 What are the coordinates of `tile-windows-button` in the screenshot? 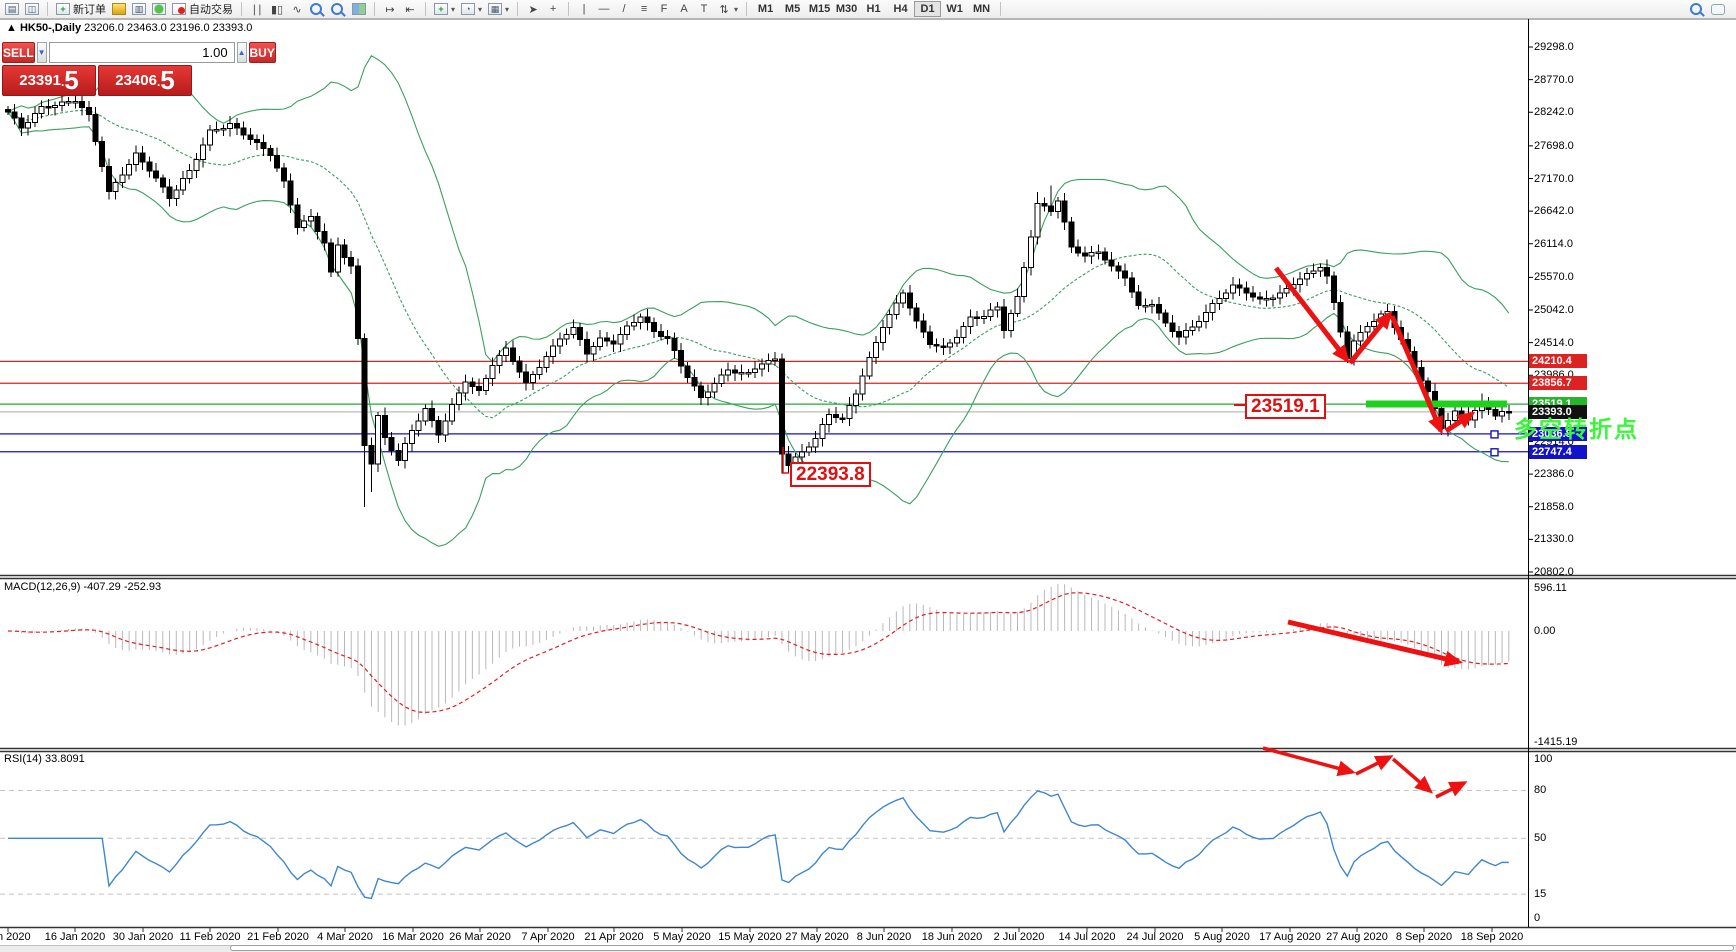 It's located at (359, 9).